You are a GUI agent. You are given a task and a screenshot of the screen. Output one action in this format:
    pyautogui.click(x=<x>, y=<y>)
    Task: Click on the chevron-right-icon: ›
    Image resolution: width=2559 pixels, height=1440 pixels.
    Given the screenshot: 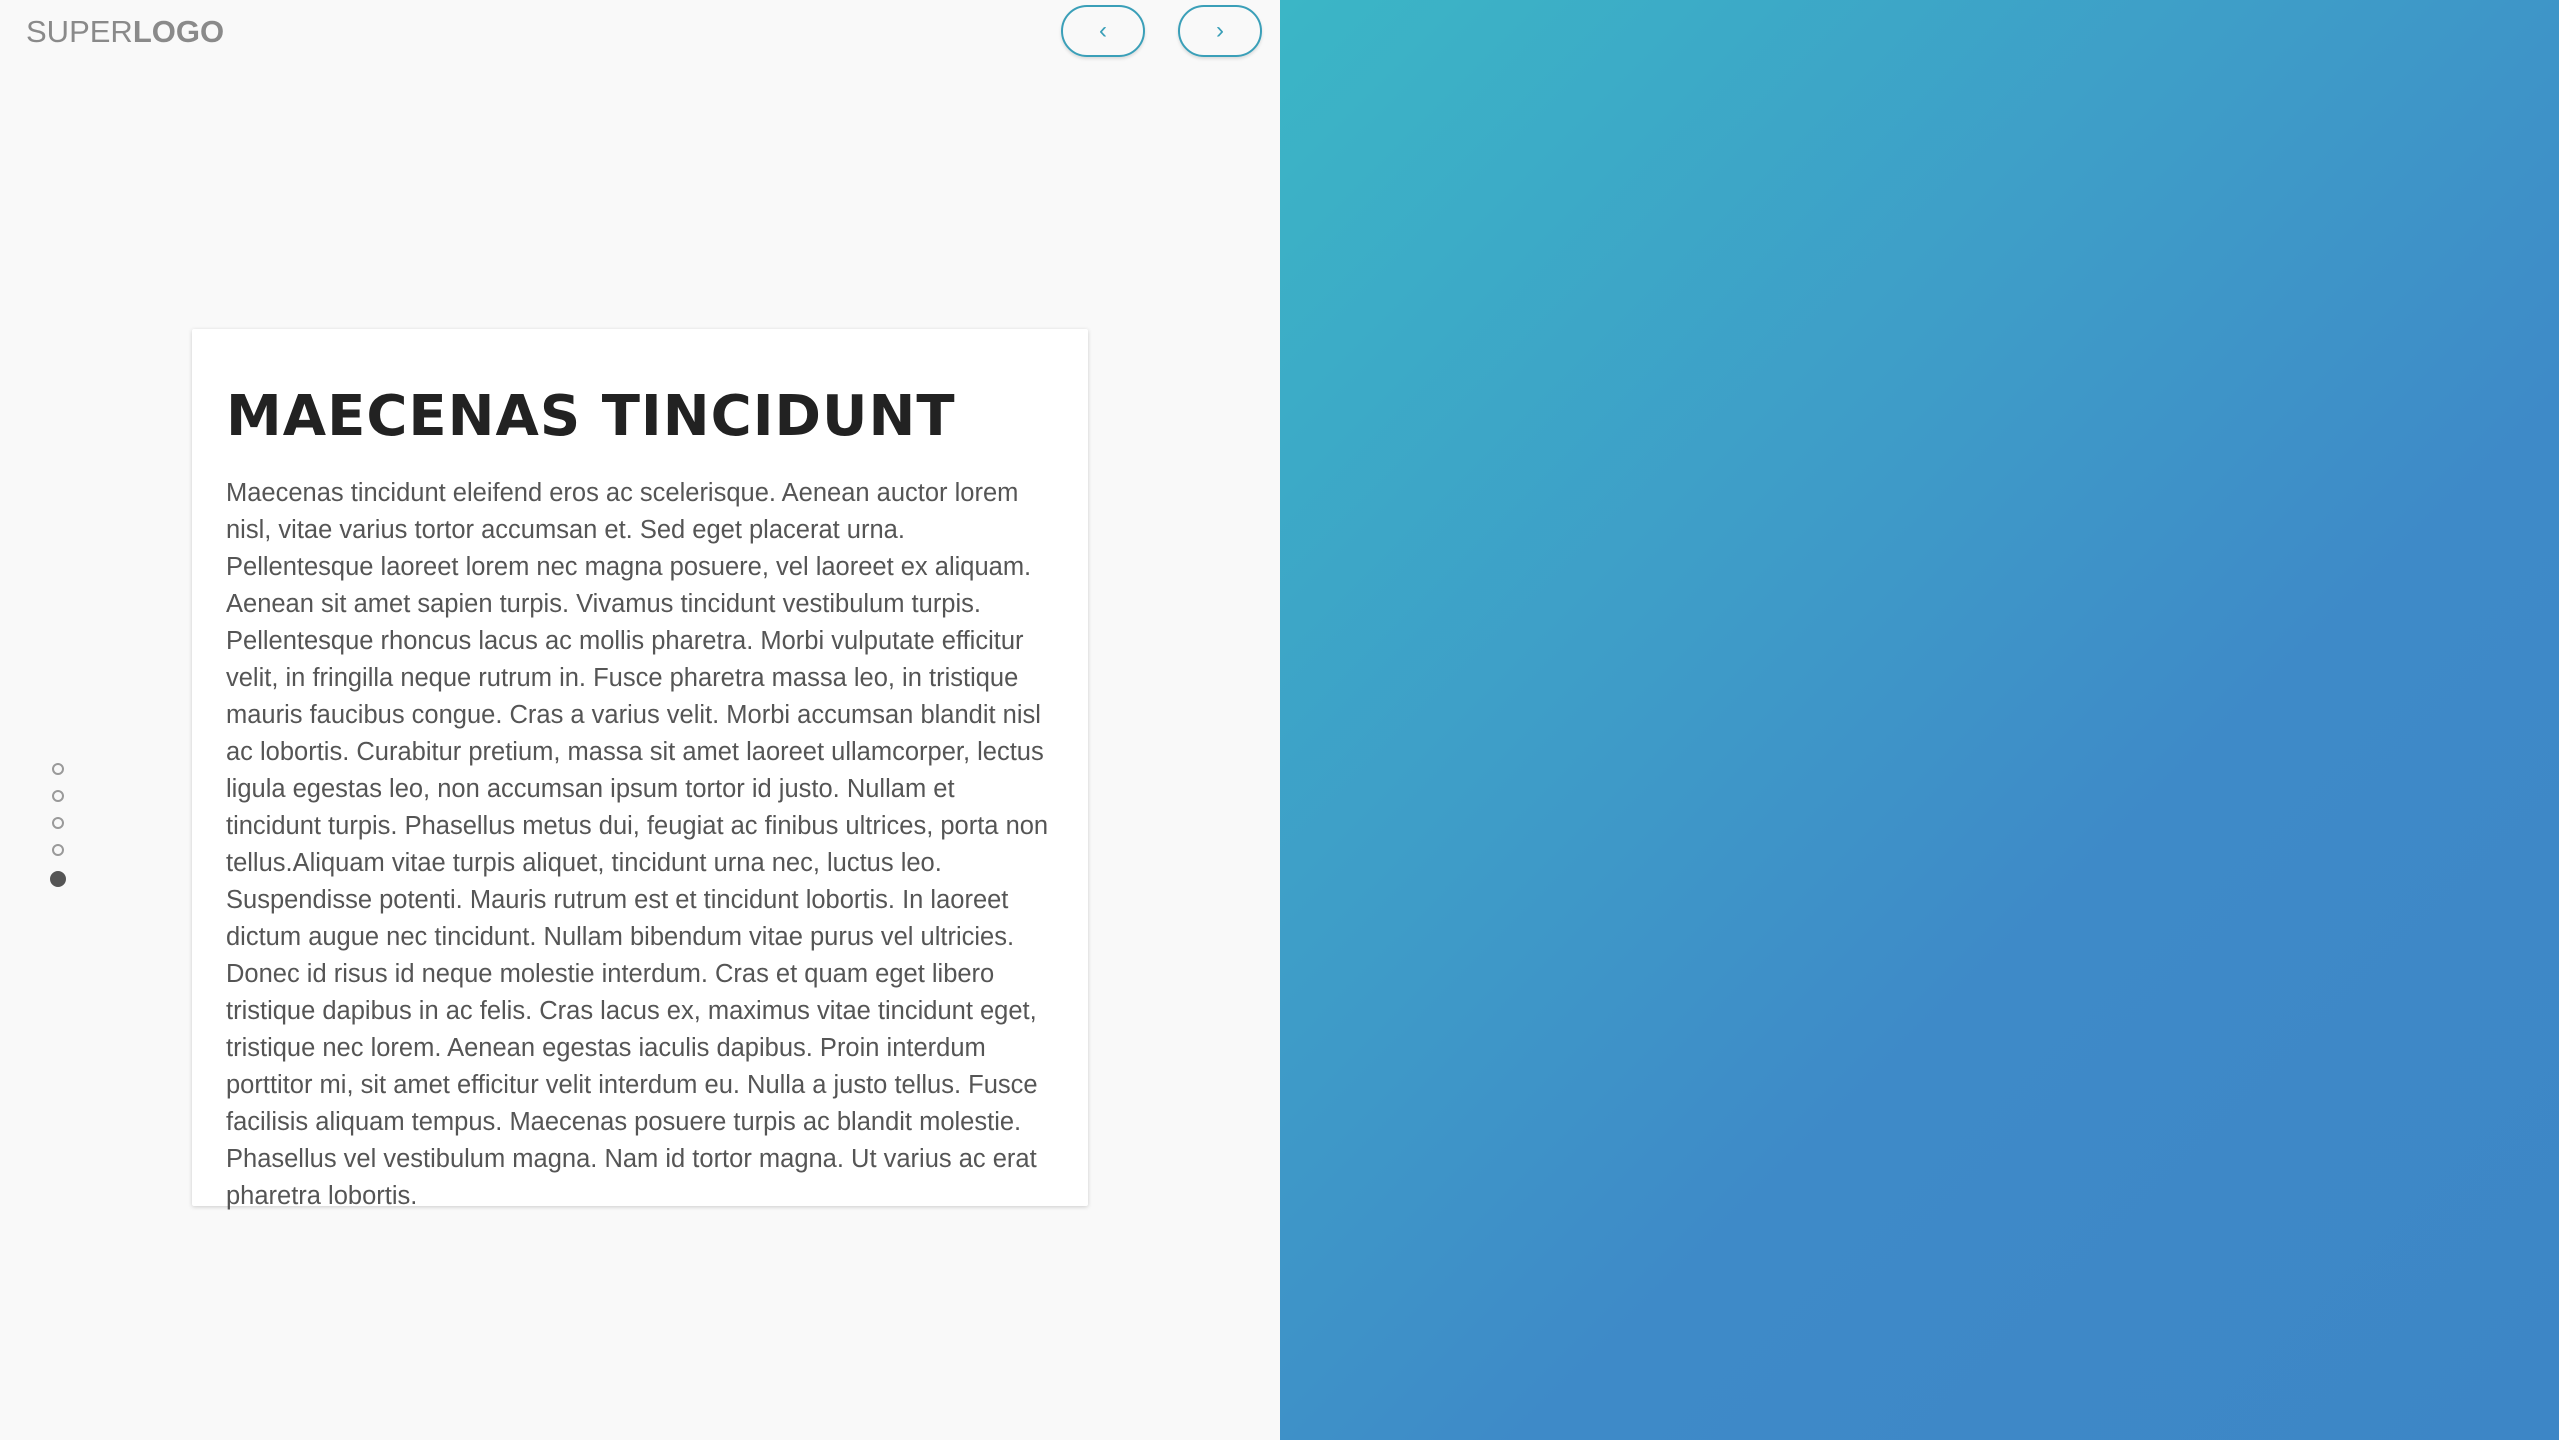 What is the action you would take?
    pyautogui.click(x=1220, y=30)
    